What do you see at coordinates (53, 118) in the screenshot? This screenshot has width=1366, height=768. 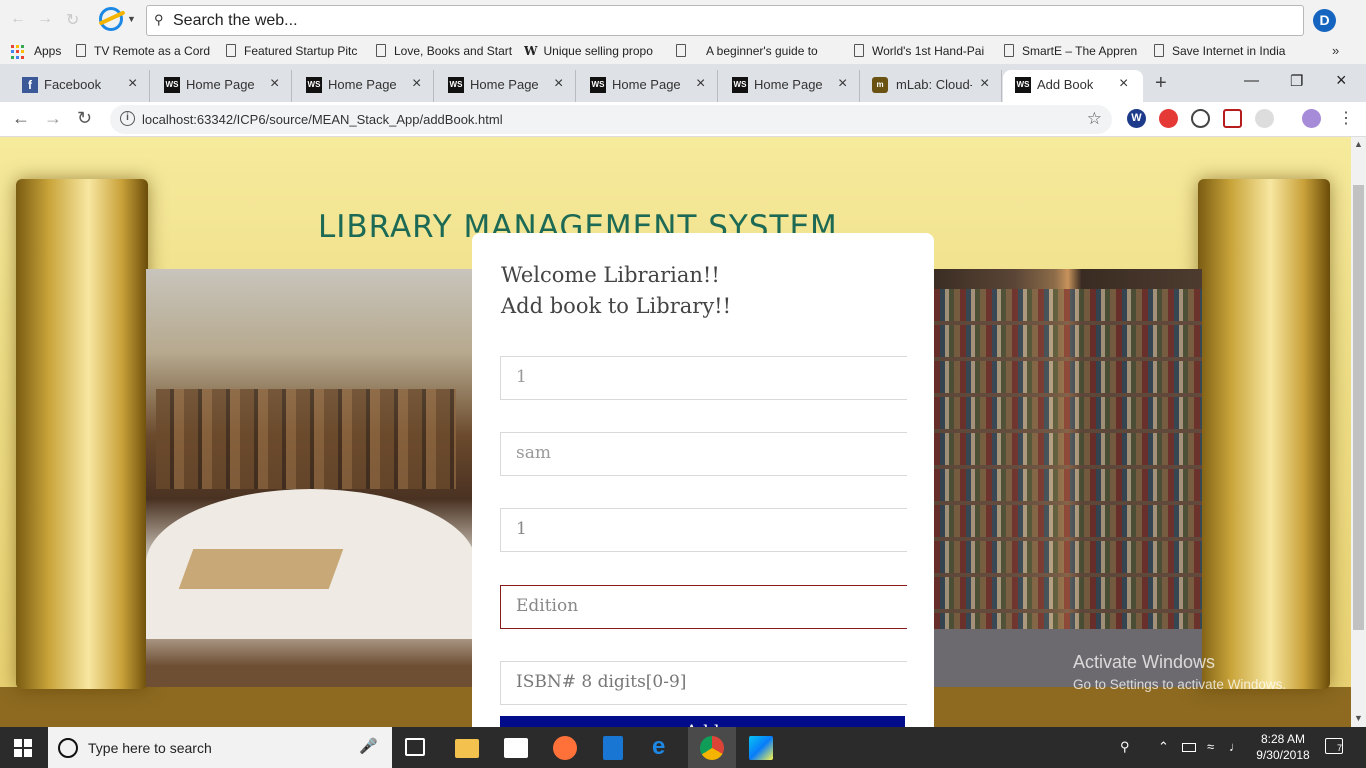 I see `forward-button: →` at bounding box center [53, 118].